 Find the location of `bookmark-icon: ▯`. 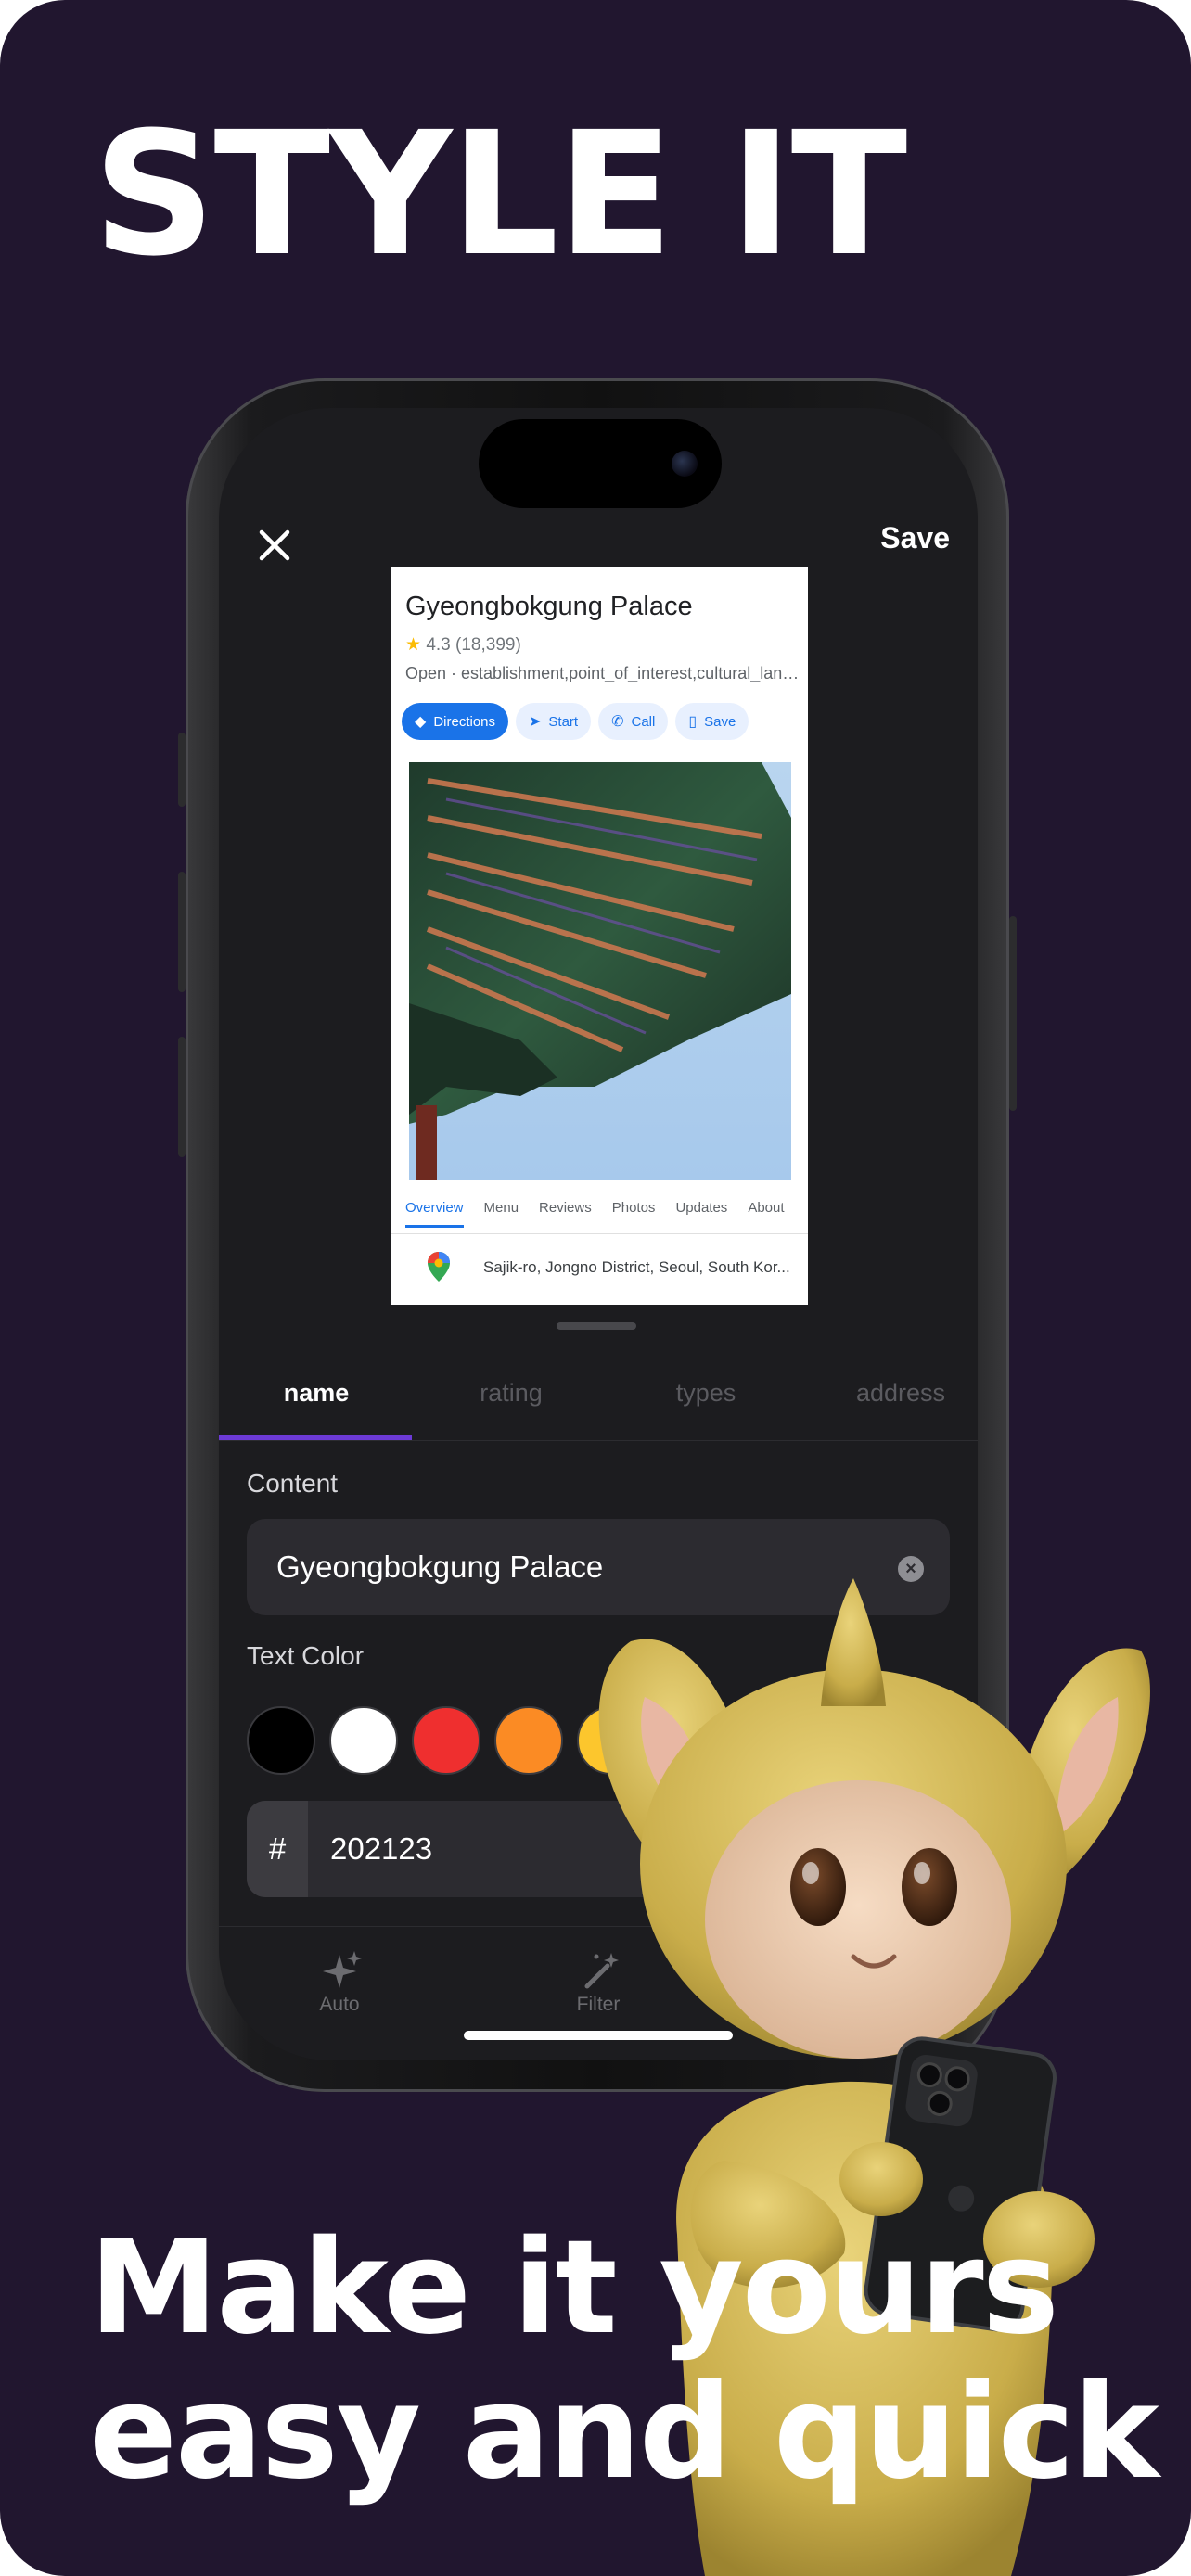

bookmark-icon: ▯ is located at coordinates (693, 722).